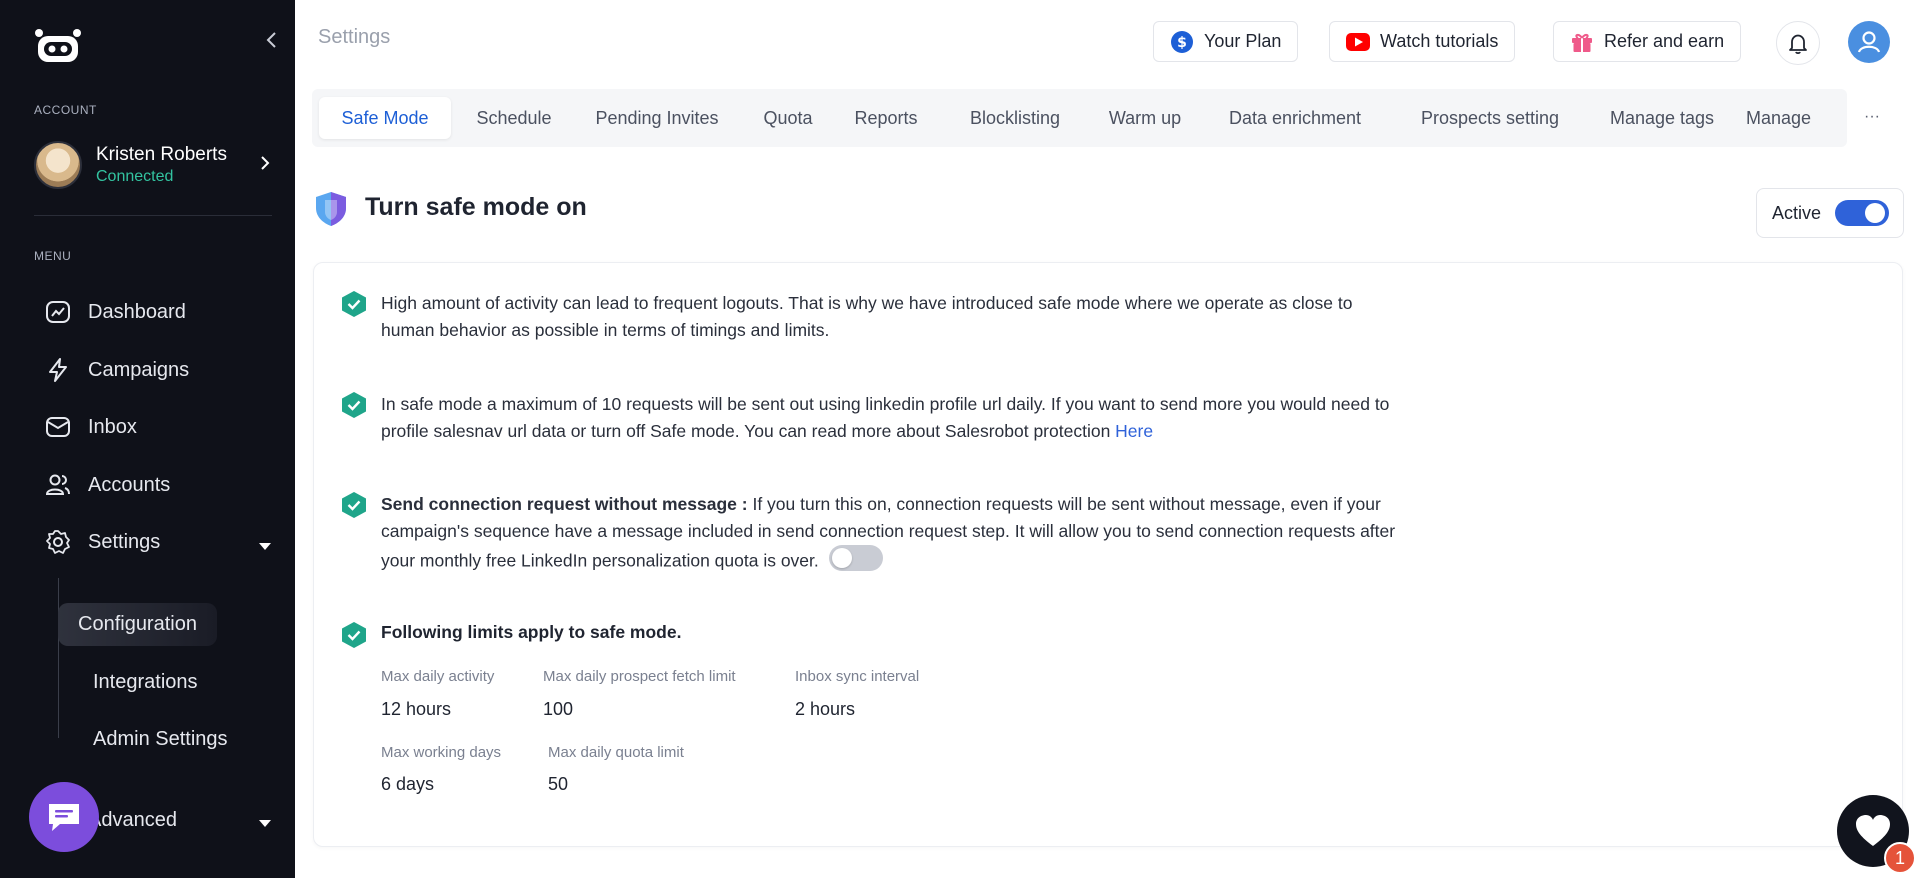 The width and height of the screenshot is (1920, 878). Describe the element at coordinates (124, 541) in the screenshot. I see `sidebar-item-label: Settings` at that location.